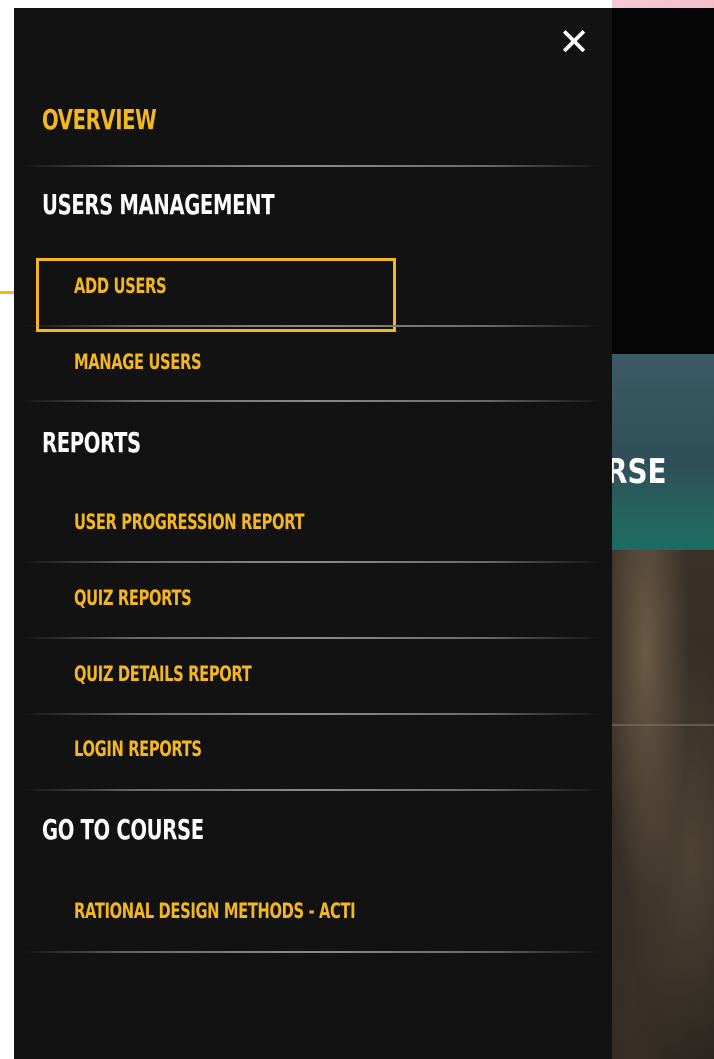  I want to click on menu-course-rational-design-methods: RATIONAL DESIGN METHODS - ACTI, so click(313, 911).